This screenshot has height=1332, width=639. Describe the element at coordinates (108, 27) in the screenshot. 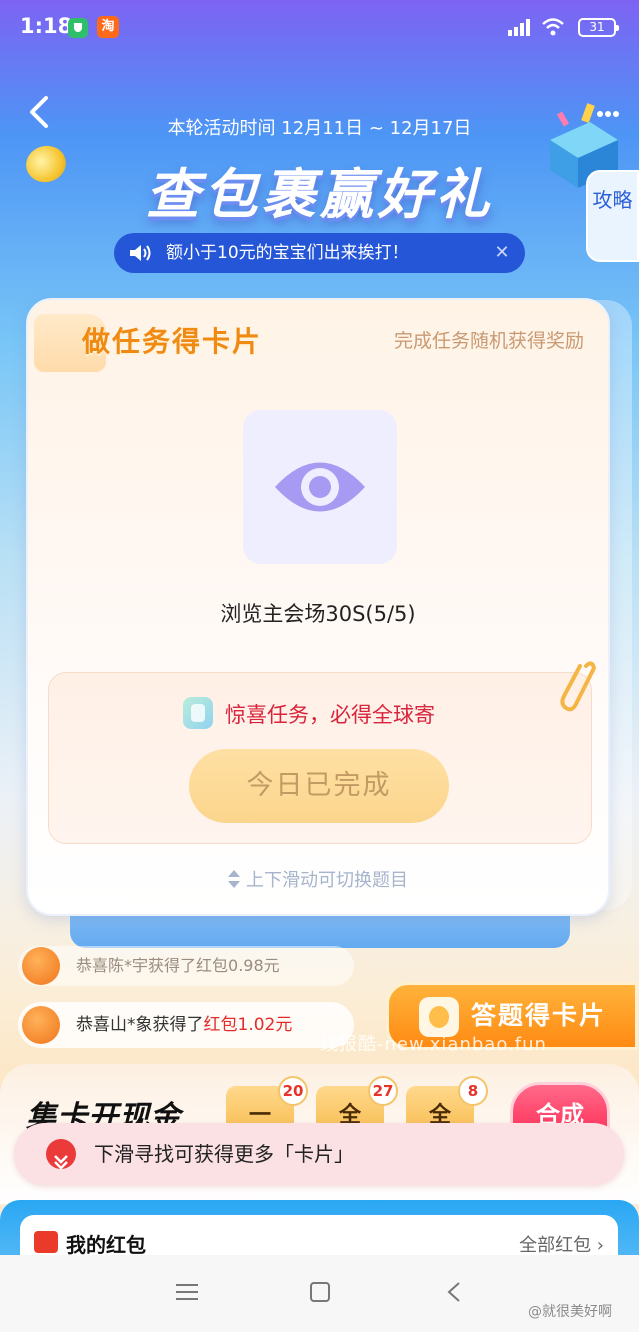

I see `taobao-app-icon: 淘` at that location.